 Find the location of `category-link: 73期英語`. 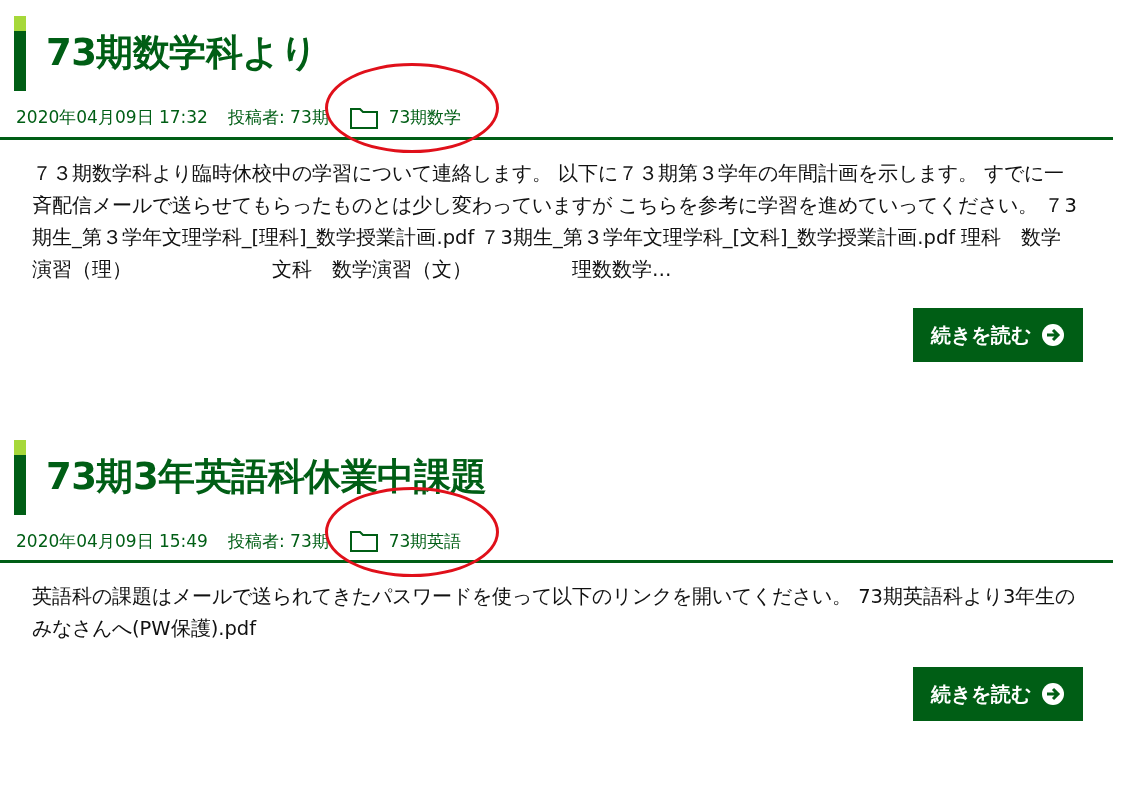

category-link: 73期英語 is located at coordinates (425, 541).